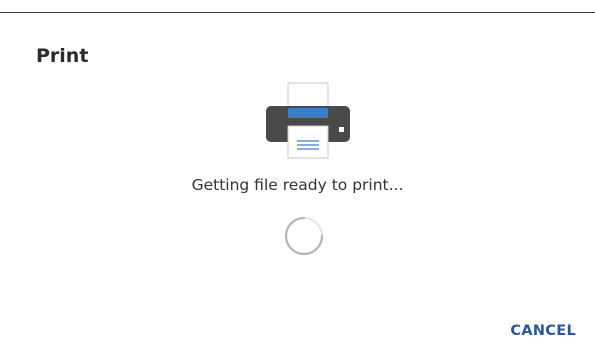 The image size is (595, 342). Describe the element at coordinates (297, 12) in the screenshot. I see `top-divider` at that location.